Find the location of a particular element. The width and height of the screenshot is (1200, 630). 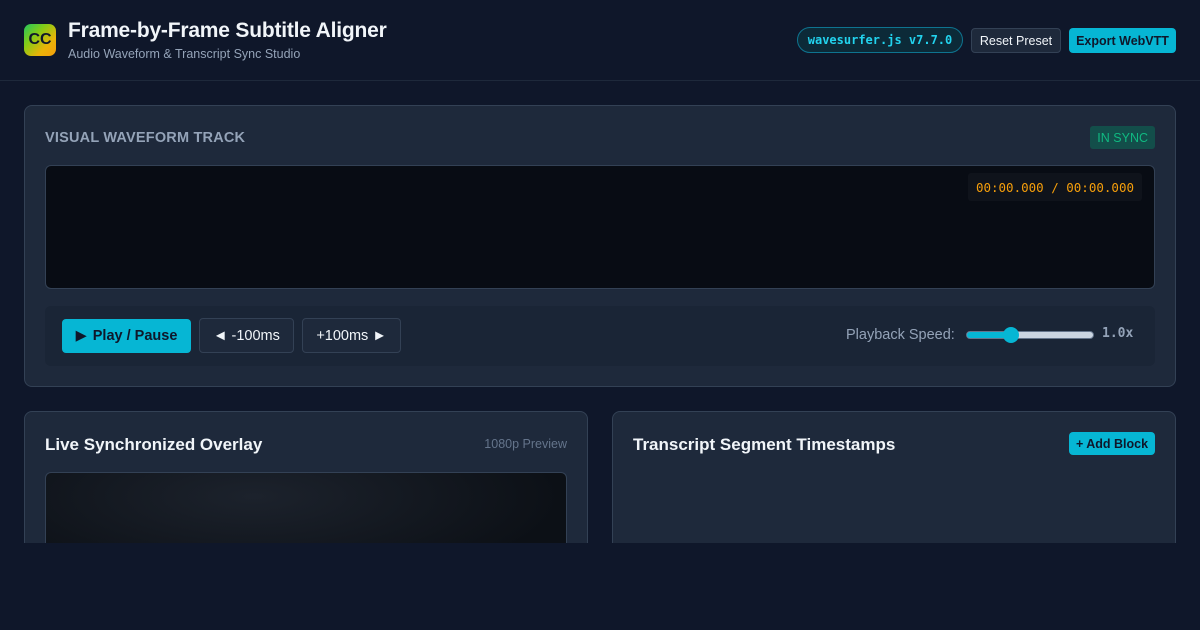

play-pause-label: Play / Pause is located at coordinates (135, 336).